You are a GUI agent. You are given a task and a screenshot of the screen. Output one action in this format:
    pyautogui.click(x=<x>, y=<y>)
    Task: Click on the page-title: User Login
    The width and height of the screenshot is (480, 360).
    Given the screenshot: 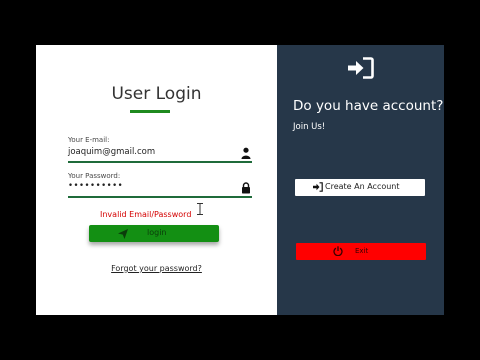 What is the action you would take?
    pyautogui.click(x=156, y=94)
    